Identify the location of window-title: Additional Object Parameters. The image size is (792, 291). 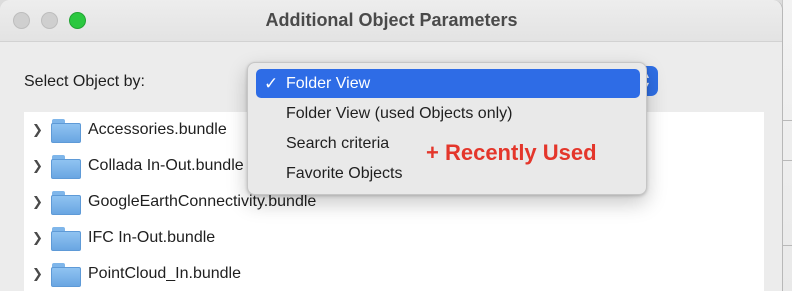
(391, 20).